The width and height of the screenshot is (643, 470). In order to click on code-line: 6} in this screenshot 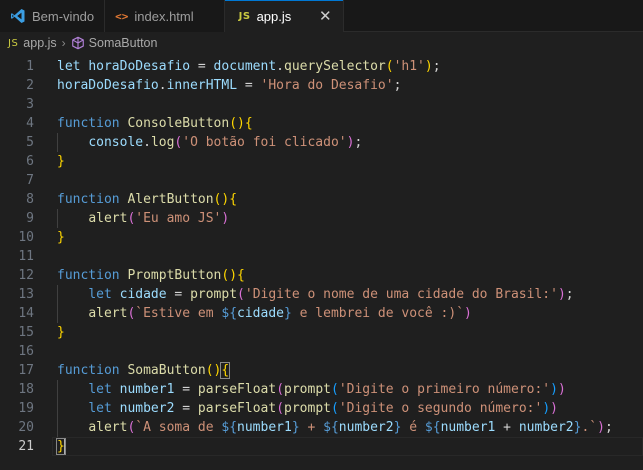, I will do `click(321, 161)`.